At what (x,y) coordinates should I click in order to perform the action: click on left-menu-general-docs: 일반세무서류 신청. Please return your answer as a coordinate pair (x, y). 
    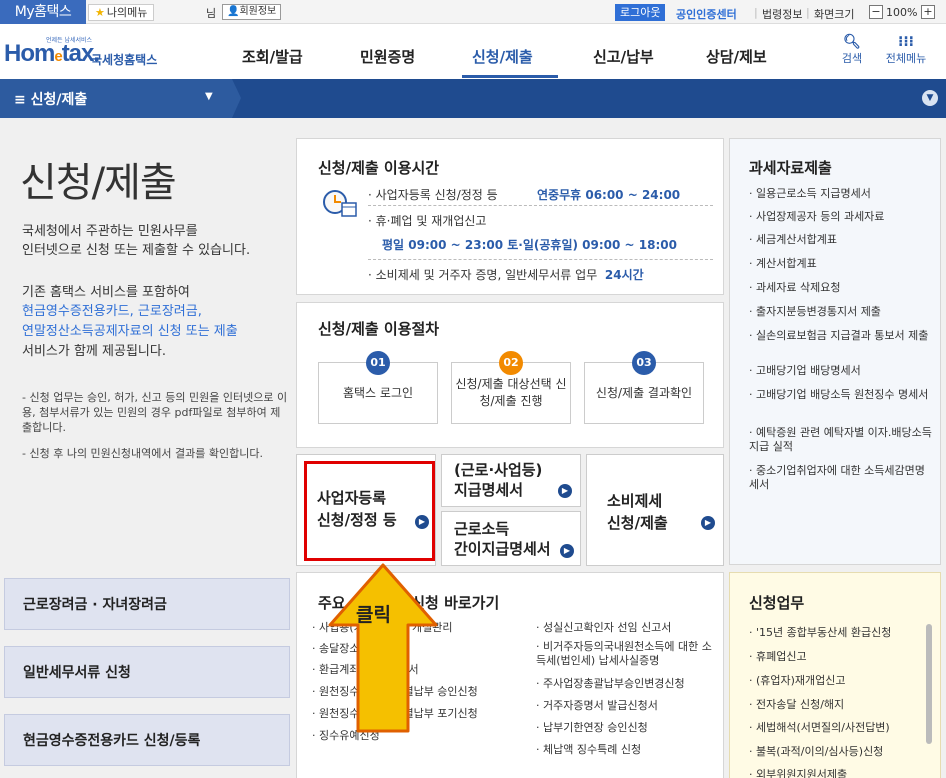
    Looking at the image, I should click on (147, 672).